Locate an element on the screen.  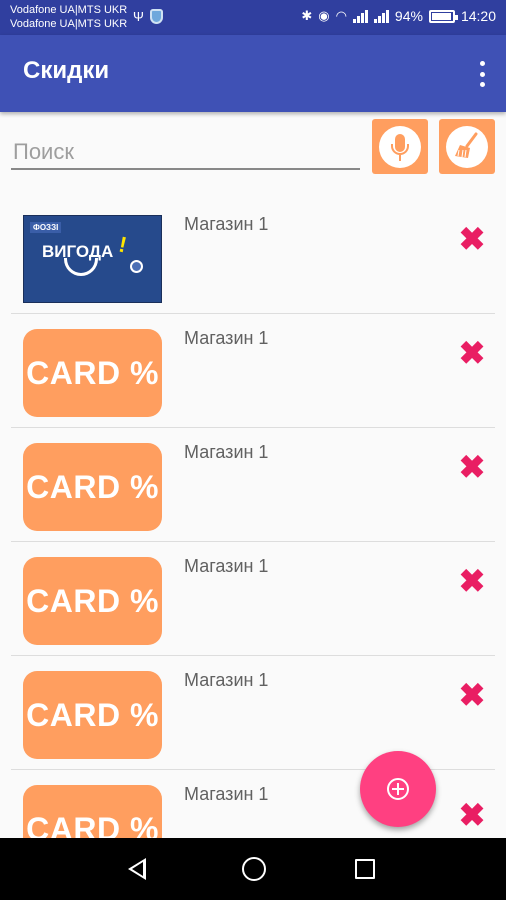
broom-icon is located at coordinates (467, 146).